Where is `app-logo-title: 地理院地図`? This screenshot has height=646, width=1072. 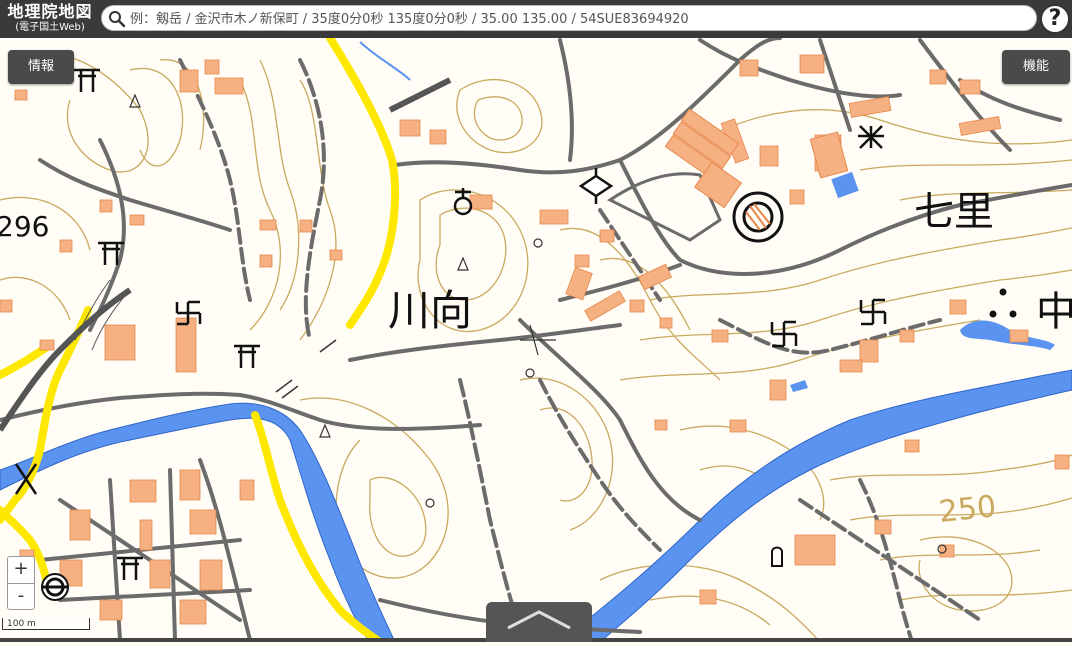 app-logo-title: 地理院地図 is located at coordinates (50, 11).